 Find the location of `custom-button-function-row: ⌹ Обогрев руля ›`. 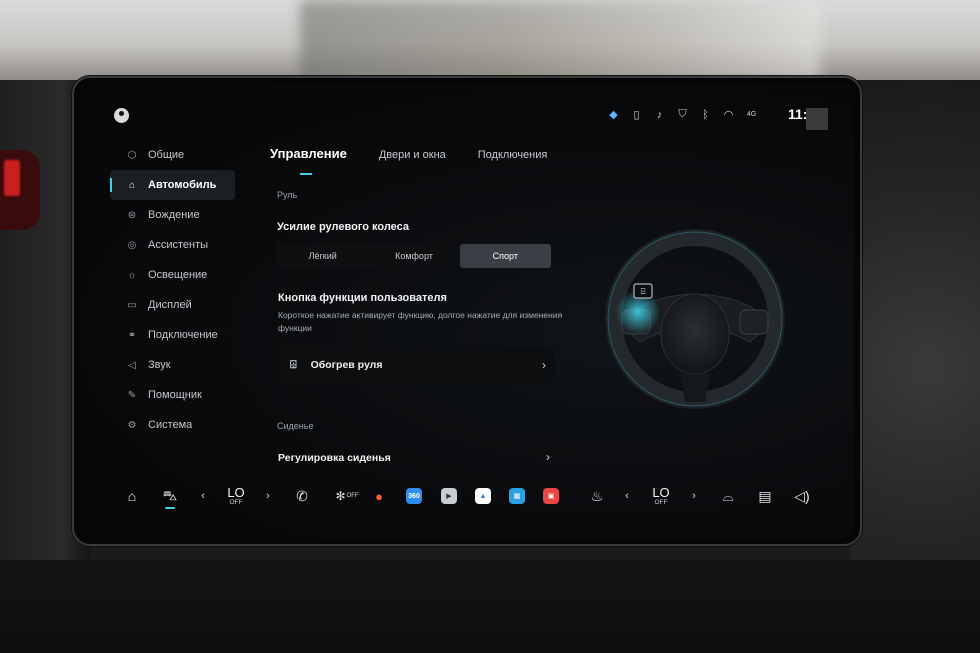

custom-button-function-row: ⌹ Обогрев руля › is located at coordinates (416, 365).